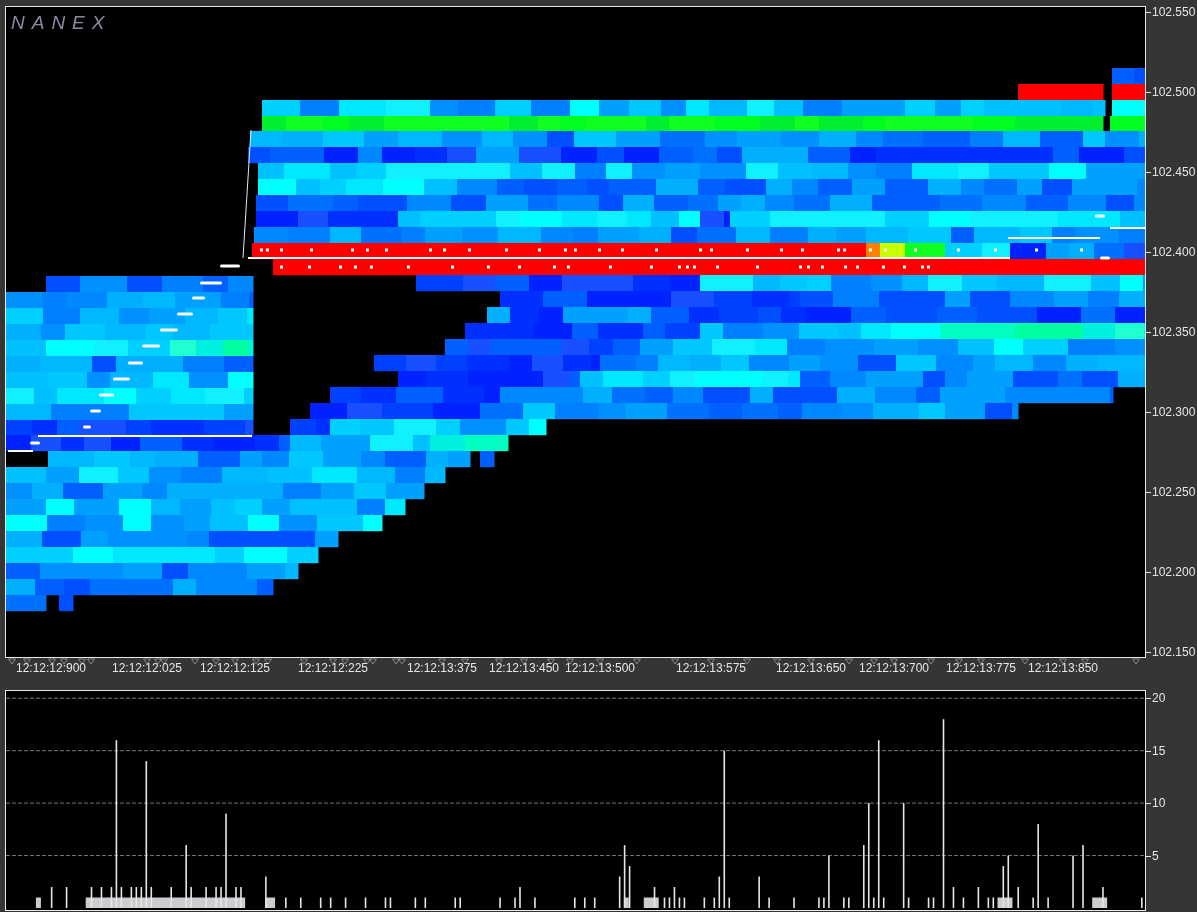 The width and height of the screenshot is (1197, 912). What do you see at coordinates (1159, 750) in the screenshot?
I see `volume-axis-label: 15` at bounding box center [1159, 750].